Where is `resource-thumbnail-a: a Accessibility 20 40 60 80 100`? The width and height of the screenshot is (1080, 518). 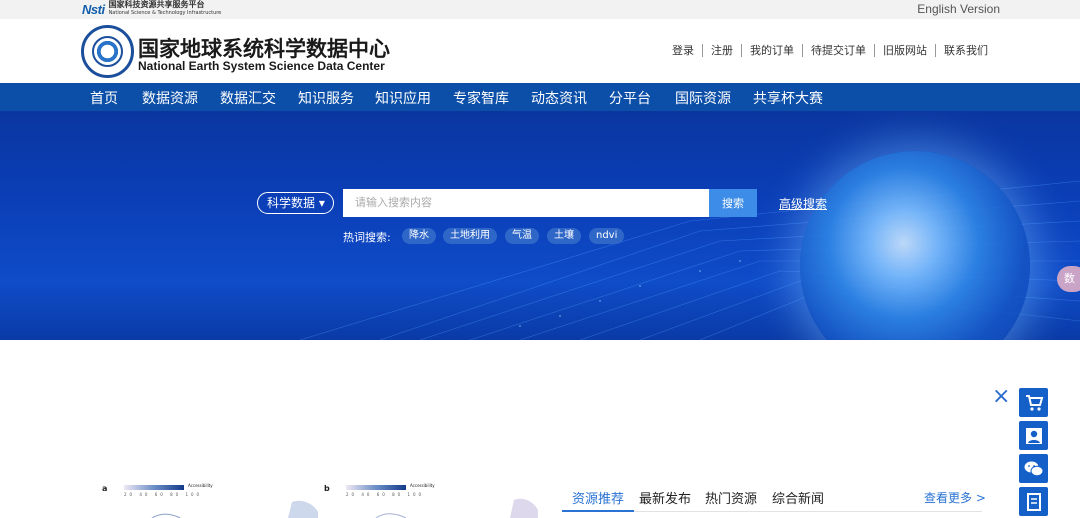
resource-thumbnail-a: a Accessibility 20 40 60 80 100 is located at coordinates (212, 499).